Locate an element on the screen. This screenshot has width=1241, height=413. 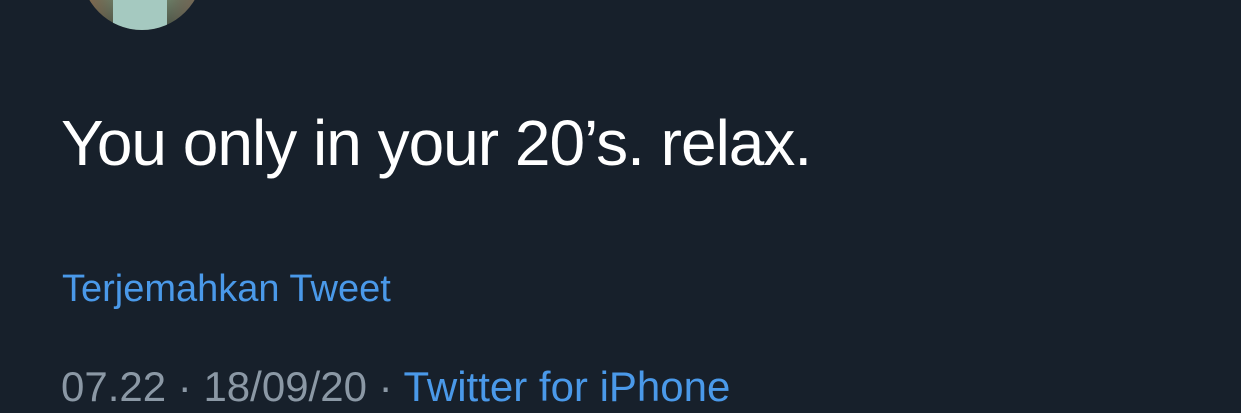
avatar is located at coordinates (142, 15).